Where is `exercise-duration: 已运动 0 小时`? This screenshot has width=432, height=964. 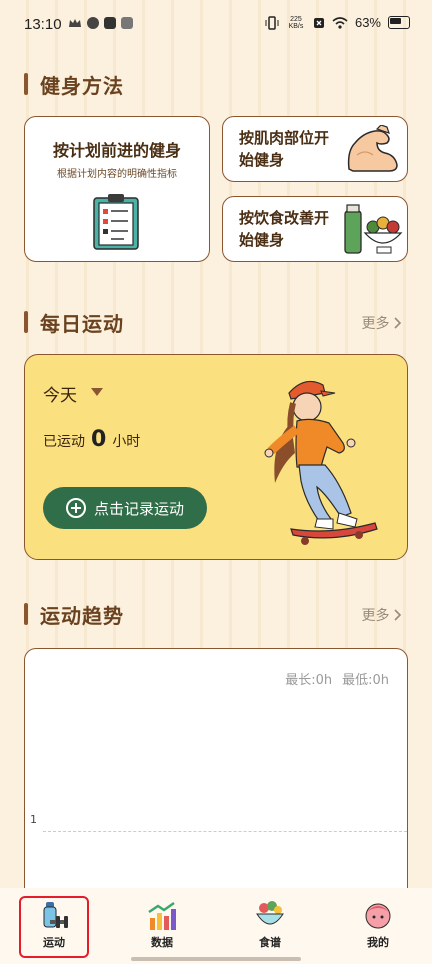
exercise-duration: 已运动 0 小时 is located at coordinates (91, 439).